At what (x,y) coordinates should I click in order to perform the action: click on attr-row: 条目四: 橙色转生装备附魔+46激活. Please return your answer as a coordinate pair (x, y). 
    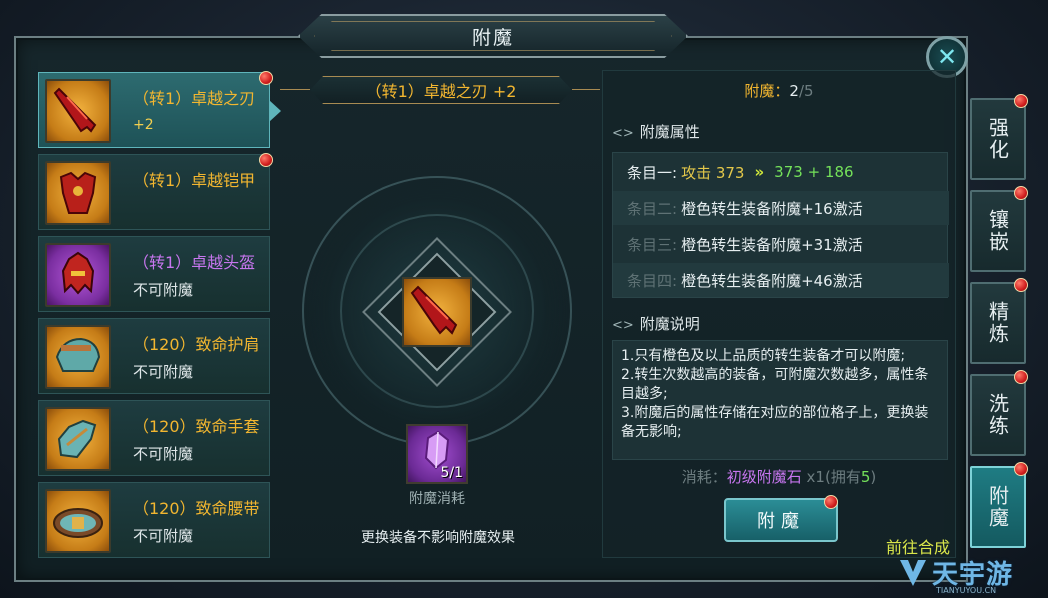
    Looking at the image, I should click on (781, 280).